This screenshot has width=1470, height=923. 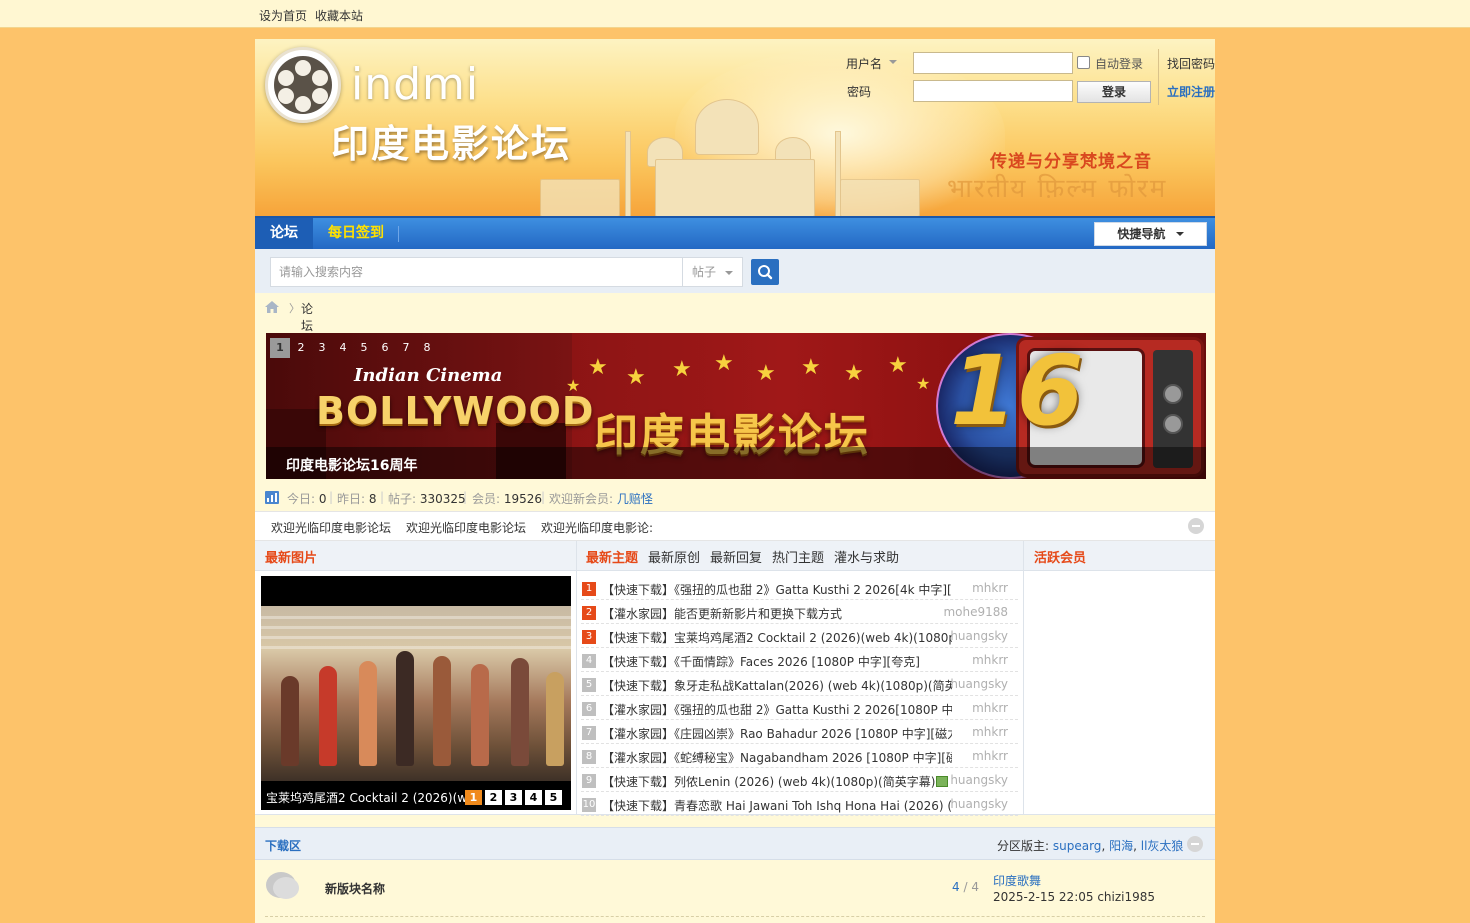 What do you see at coordinates (355, 888) in the screenshot?
I see `forum-name: 新版块名称` at bounding box center [355, 888].